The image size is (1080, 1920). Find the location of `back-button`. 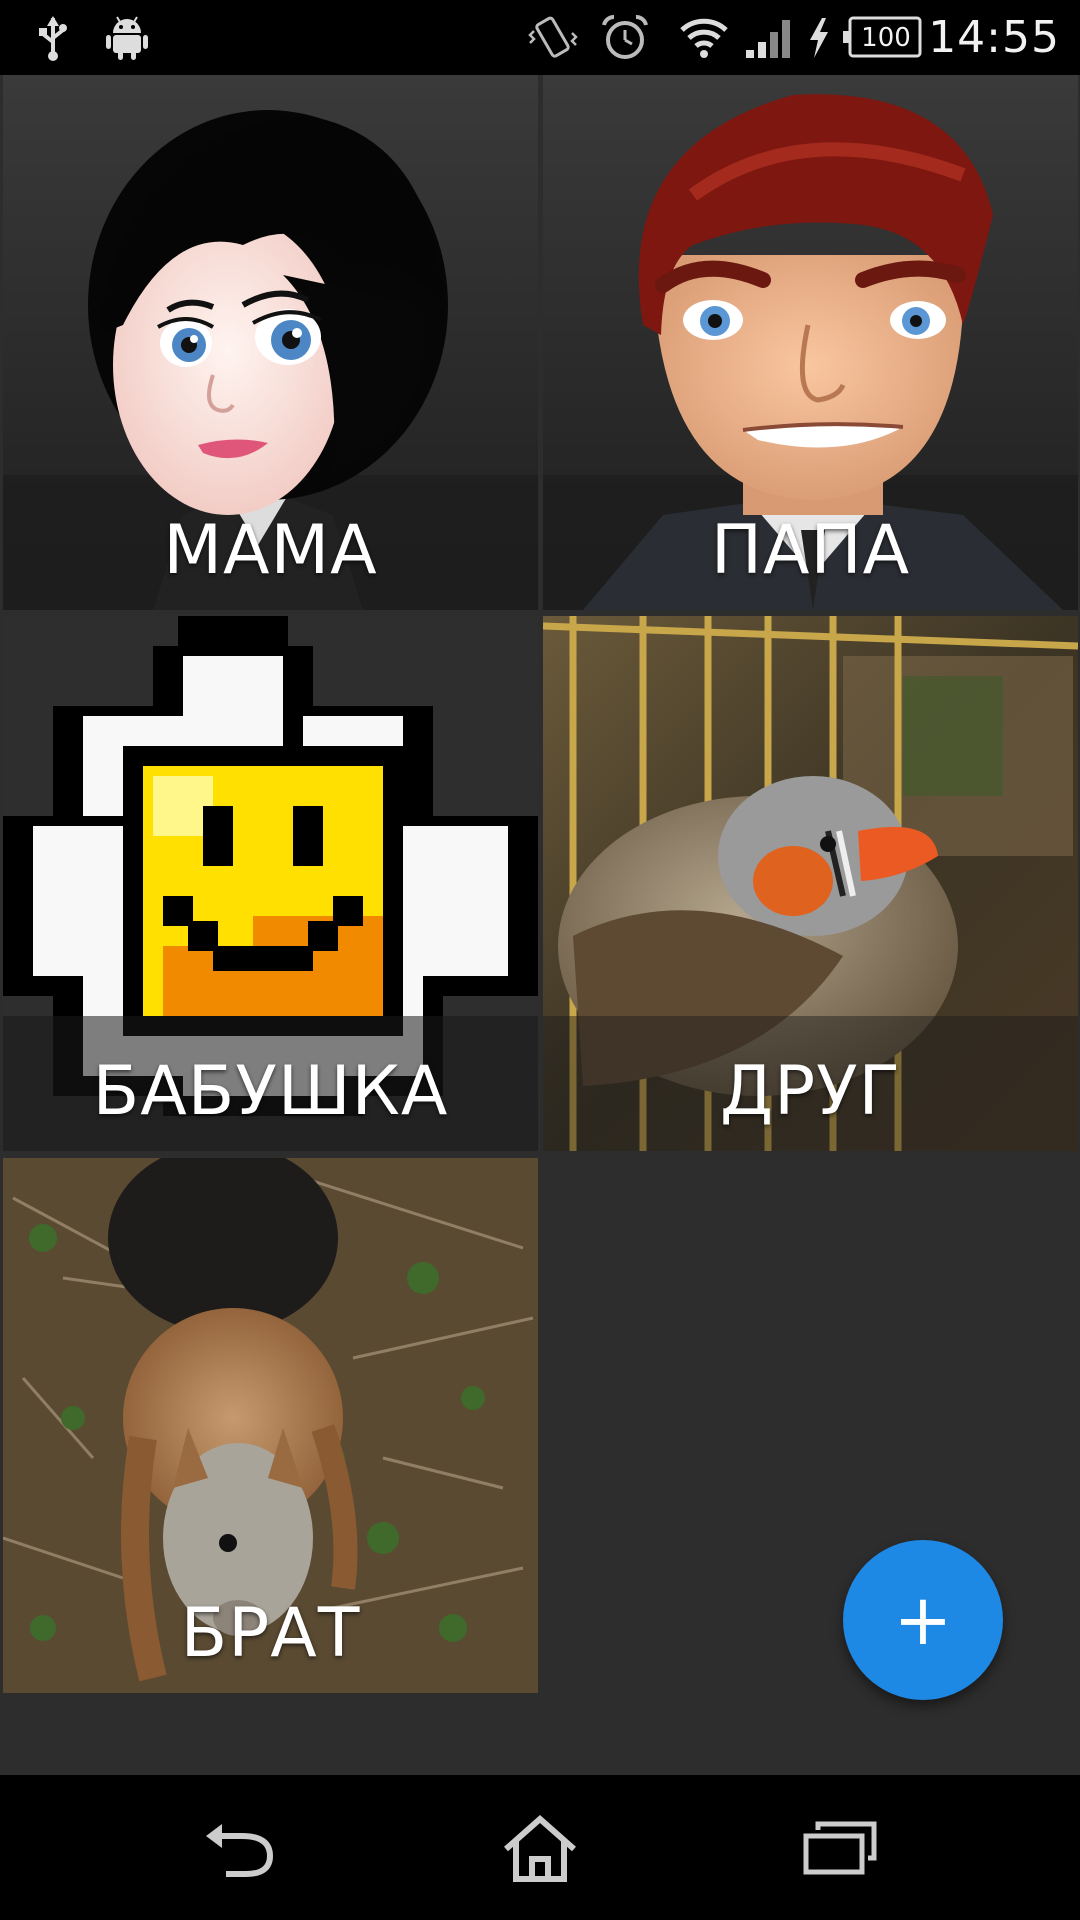

back-button is located at coordinates (242, 1847).